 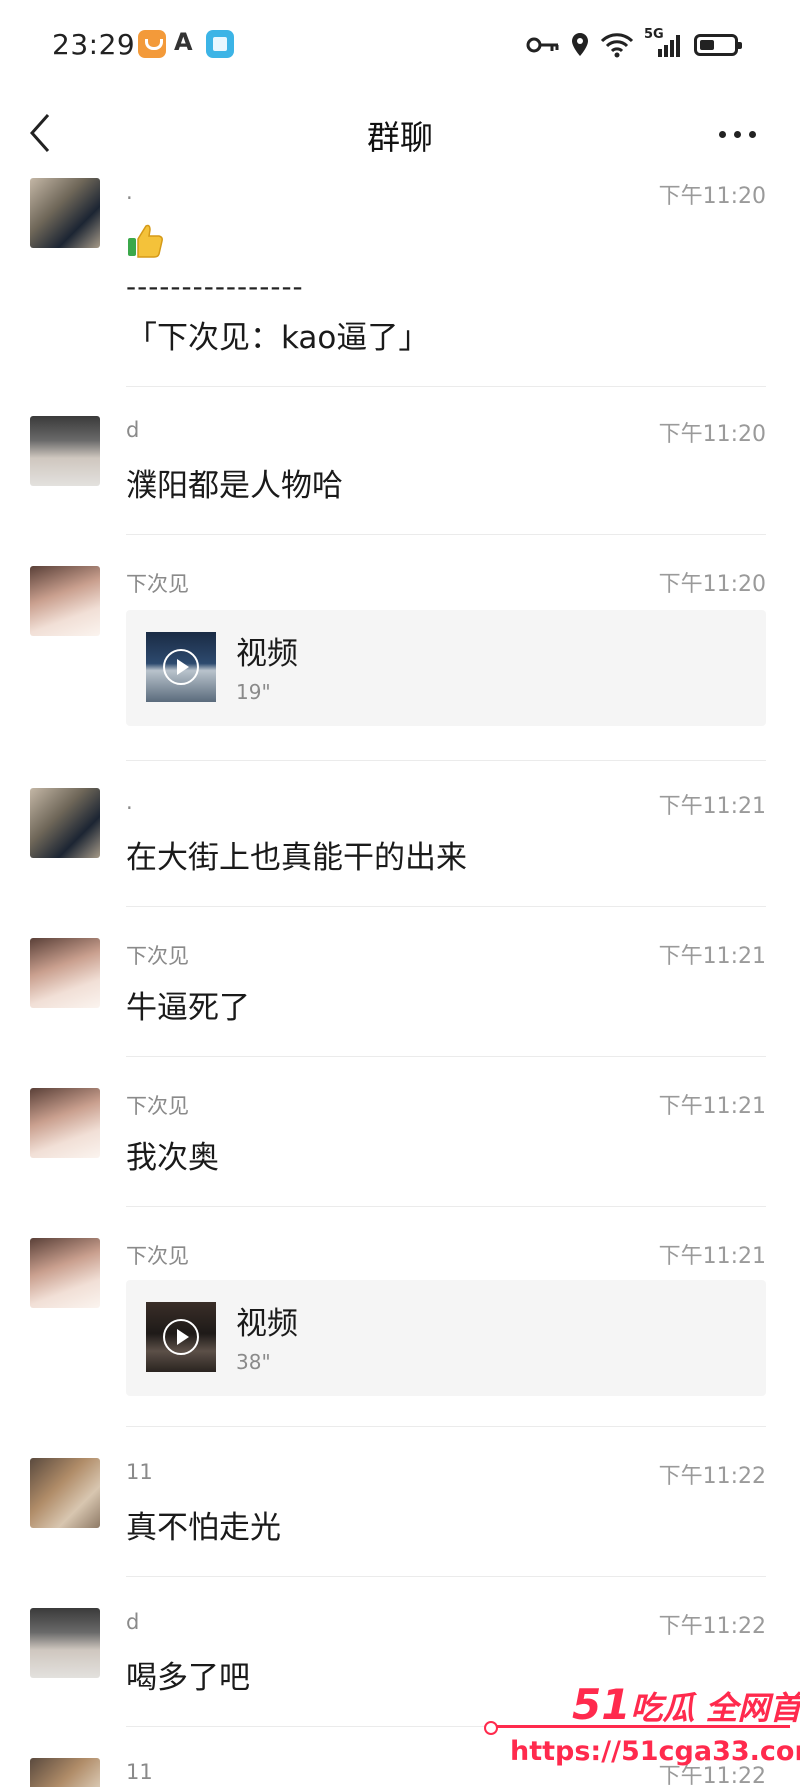 What do you see at coordinates (188, 1008) in the screenshot?
I see `message-text: 牛逼死了` at bounding box center [188, 1008].